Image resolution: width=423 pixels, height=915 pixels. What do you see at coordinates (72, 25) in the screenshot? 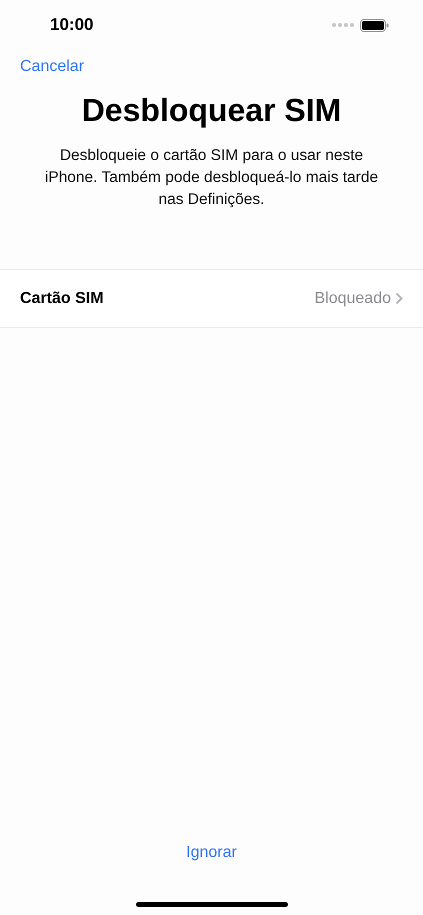
I see `status-time: 10:00` at bounding box center [72, 25].